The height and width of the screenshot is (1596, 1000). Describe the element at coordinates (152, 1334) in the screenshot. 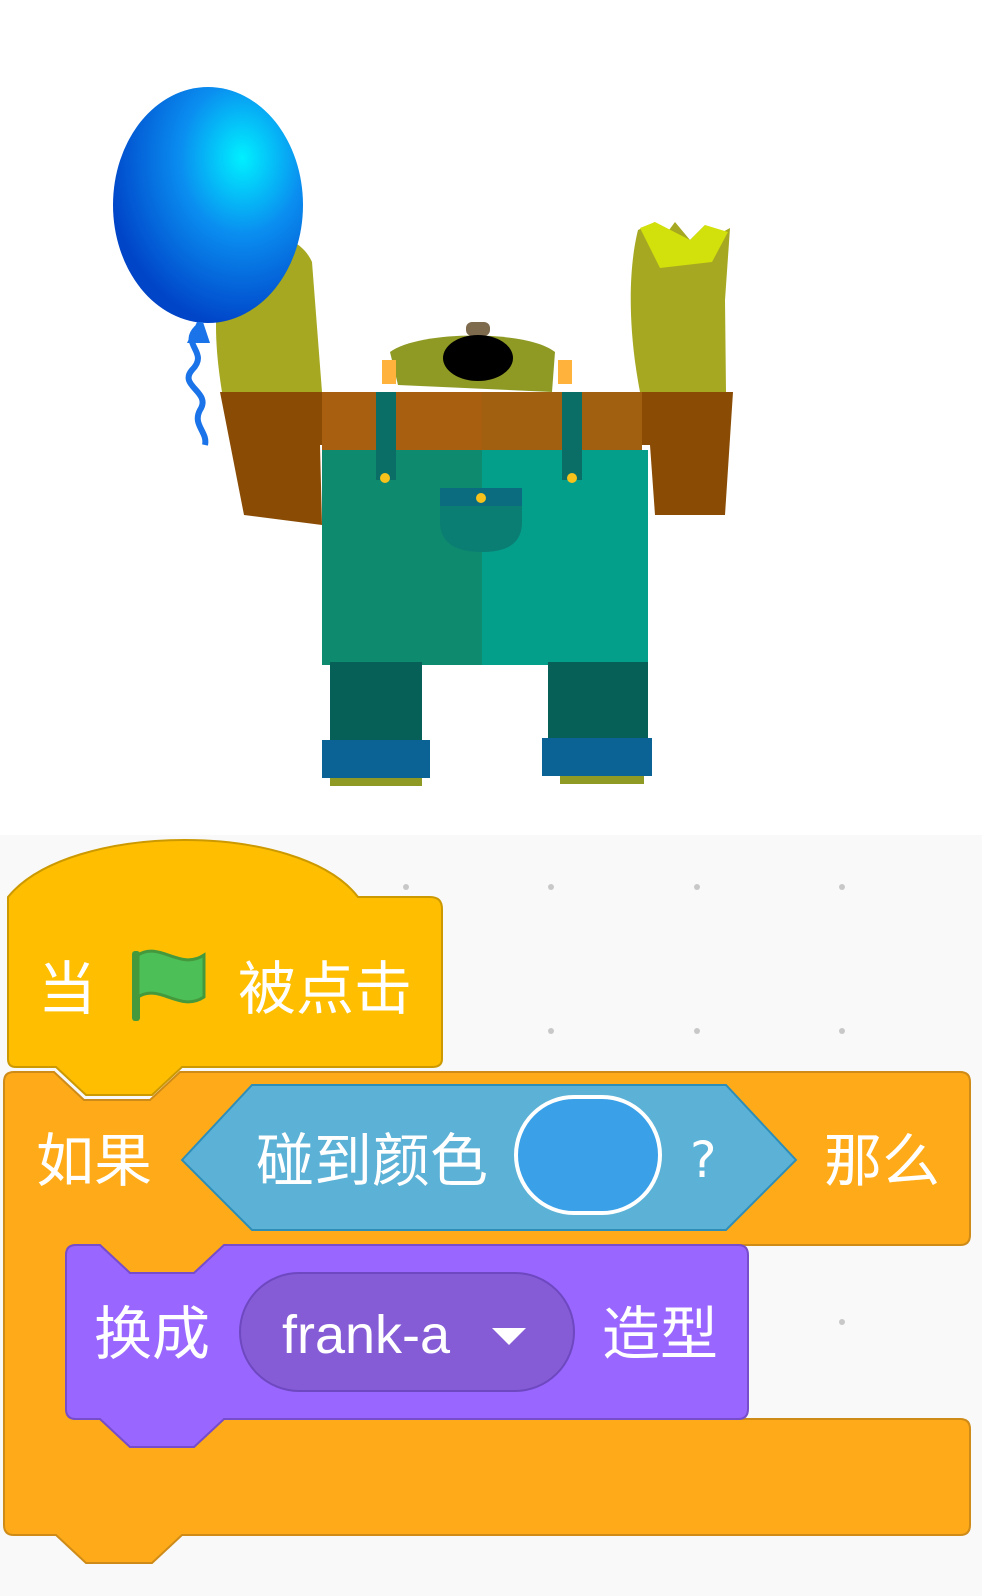

I see `switch-costume-prefix-label: 换成` at that location.